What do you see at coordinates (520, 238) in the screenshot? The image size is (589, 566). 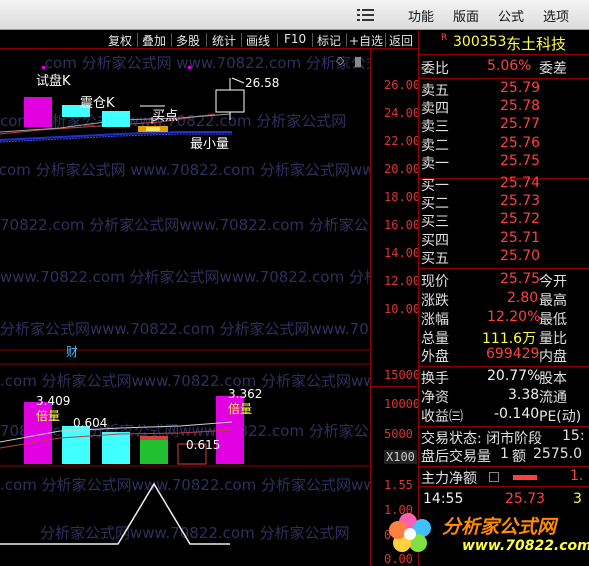 I see `bid-price: 25.71` at bounding box center [520, 238].